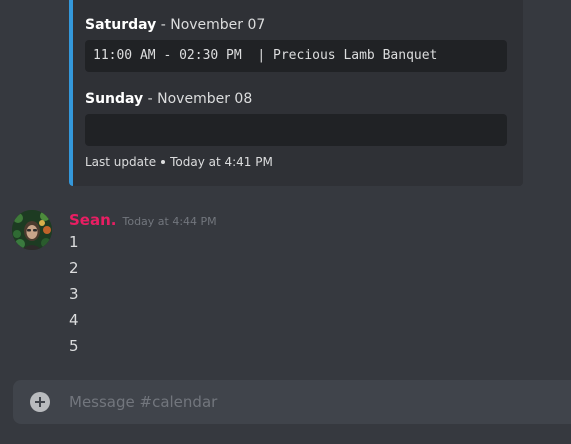 This screenshot has width=571, height=444. What do you see at coordinates (218, 25) in the screenshot?
I see `day-date: November 07` at bounding box center [218, 25].